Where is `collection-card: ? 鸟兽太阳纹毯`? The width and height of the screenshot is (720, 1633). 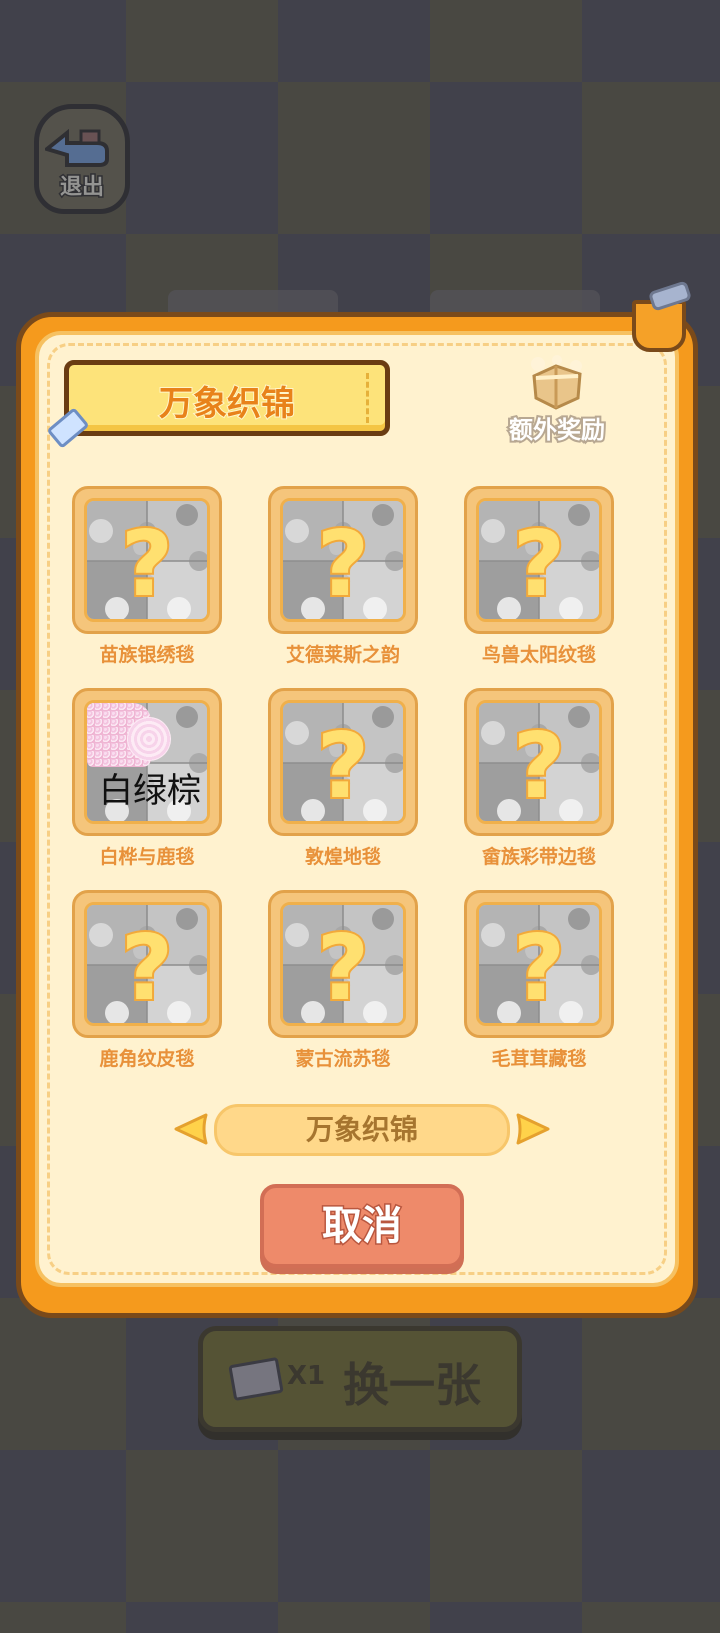 collection-card: ? 鸟兽太阳纹毯 is located at coordinates (539, 576).